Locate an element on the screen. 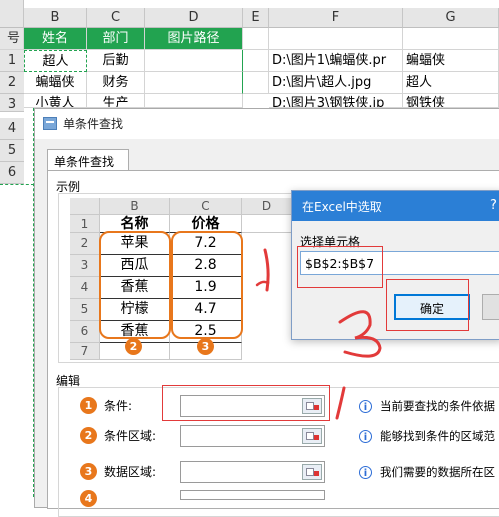 This screenshot has height=517, width=499. marker-three: 3 is located at coordinates (205, 346).